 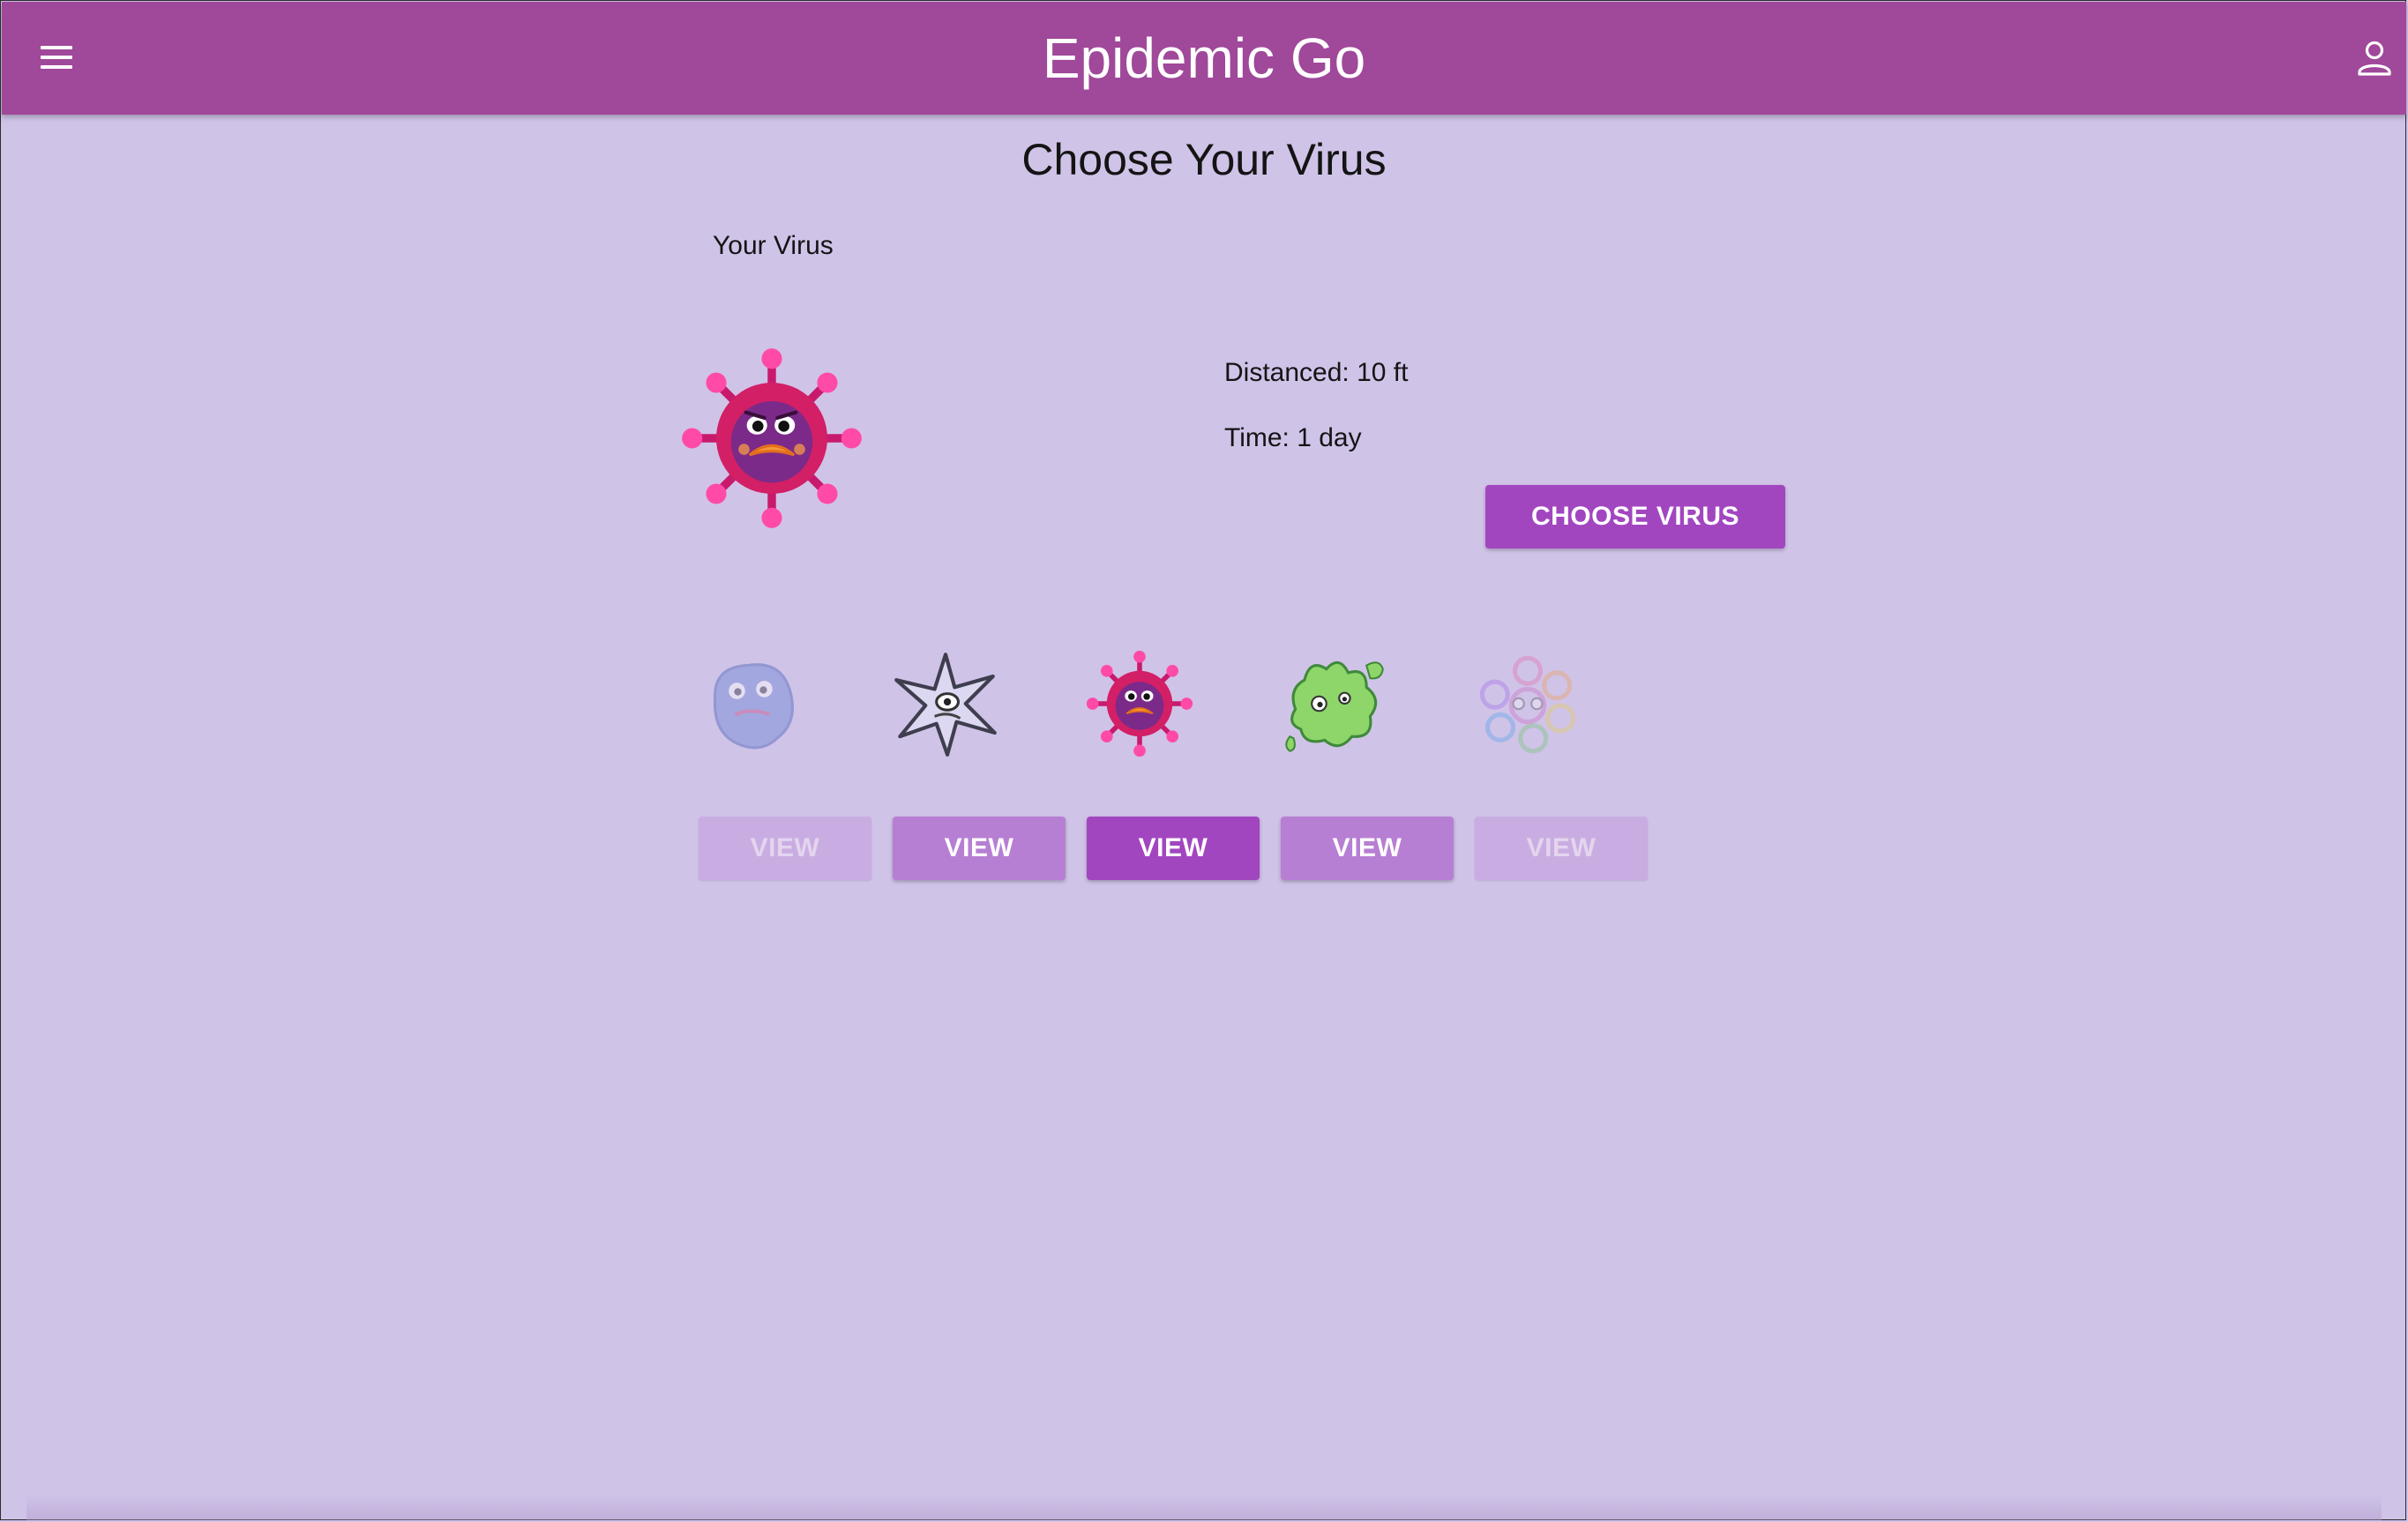 I want to click on spiky-star-virus-icon, so click(x=946, y=704).